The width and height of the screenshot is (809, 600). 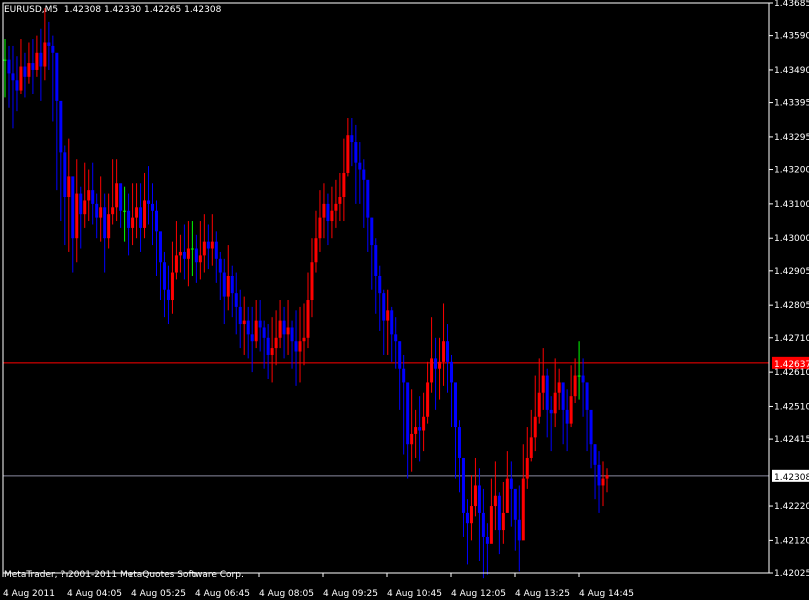 I want to click on x-tick-label: 4 Aug 09:25, so click(x=350, y=594).